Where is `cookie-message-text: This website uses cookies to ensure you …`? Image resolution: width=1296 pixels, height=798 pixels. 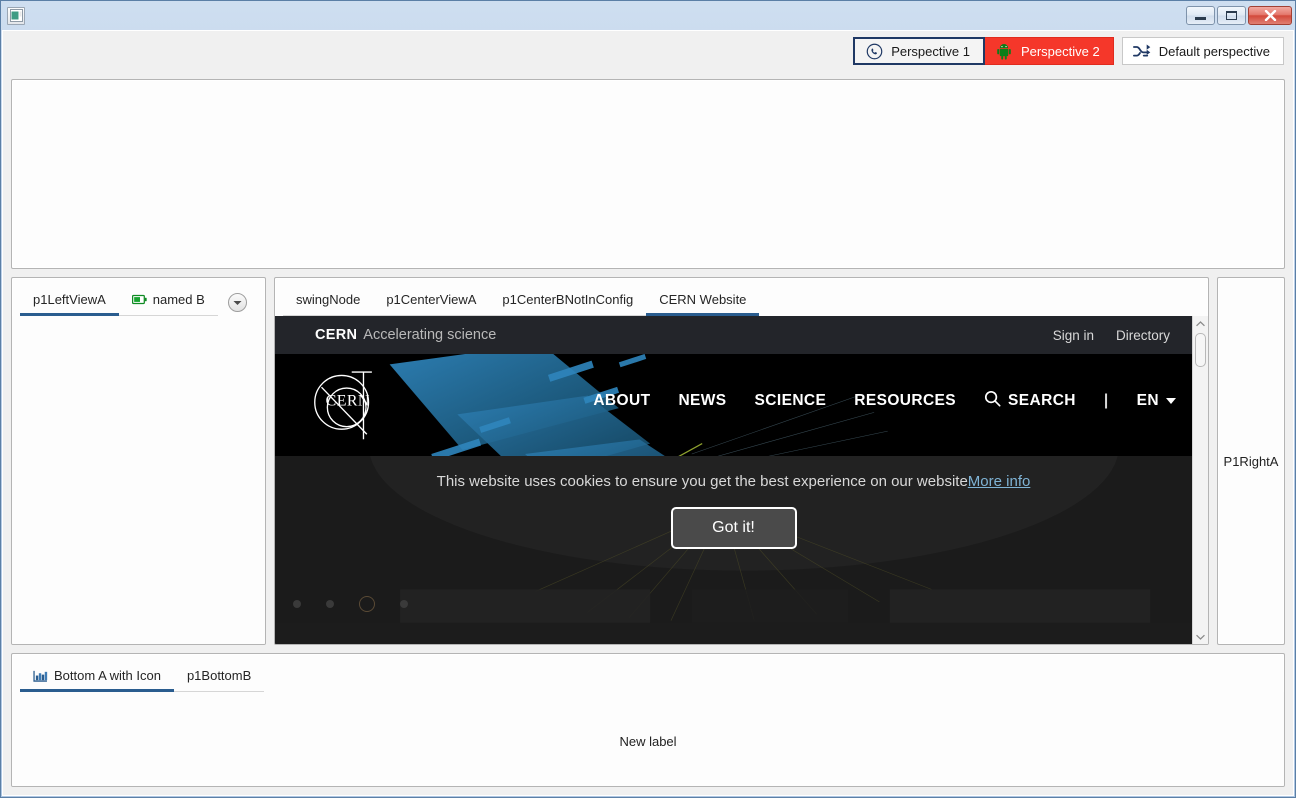
cookie-message-text: This website uses cookies to ensure you … is located at coordinates (702, 481).